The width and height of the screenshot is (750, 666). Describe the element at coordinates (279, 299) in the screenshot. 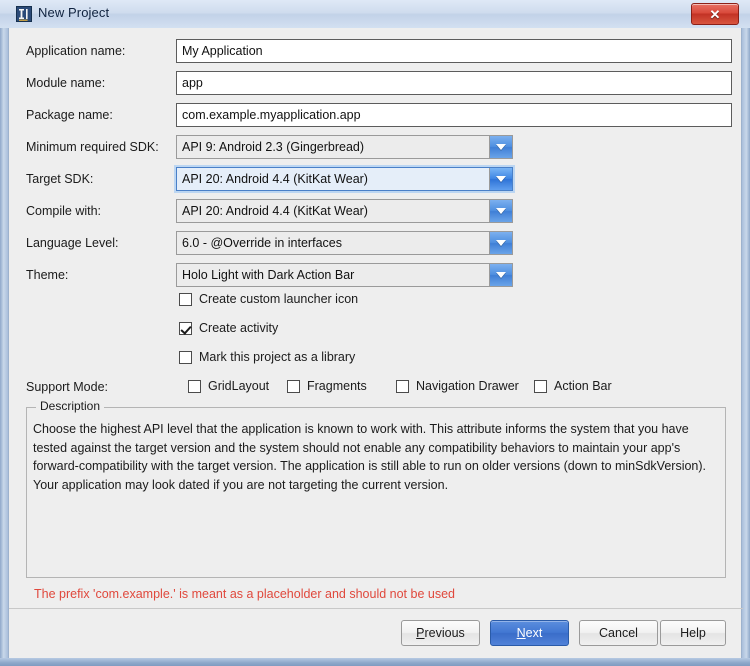

I see `checkbox-label: Create custom launcher icon` at that location.